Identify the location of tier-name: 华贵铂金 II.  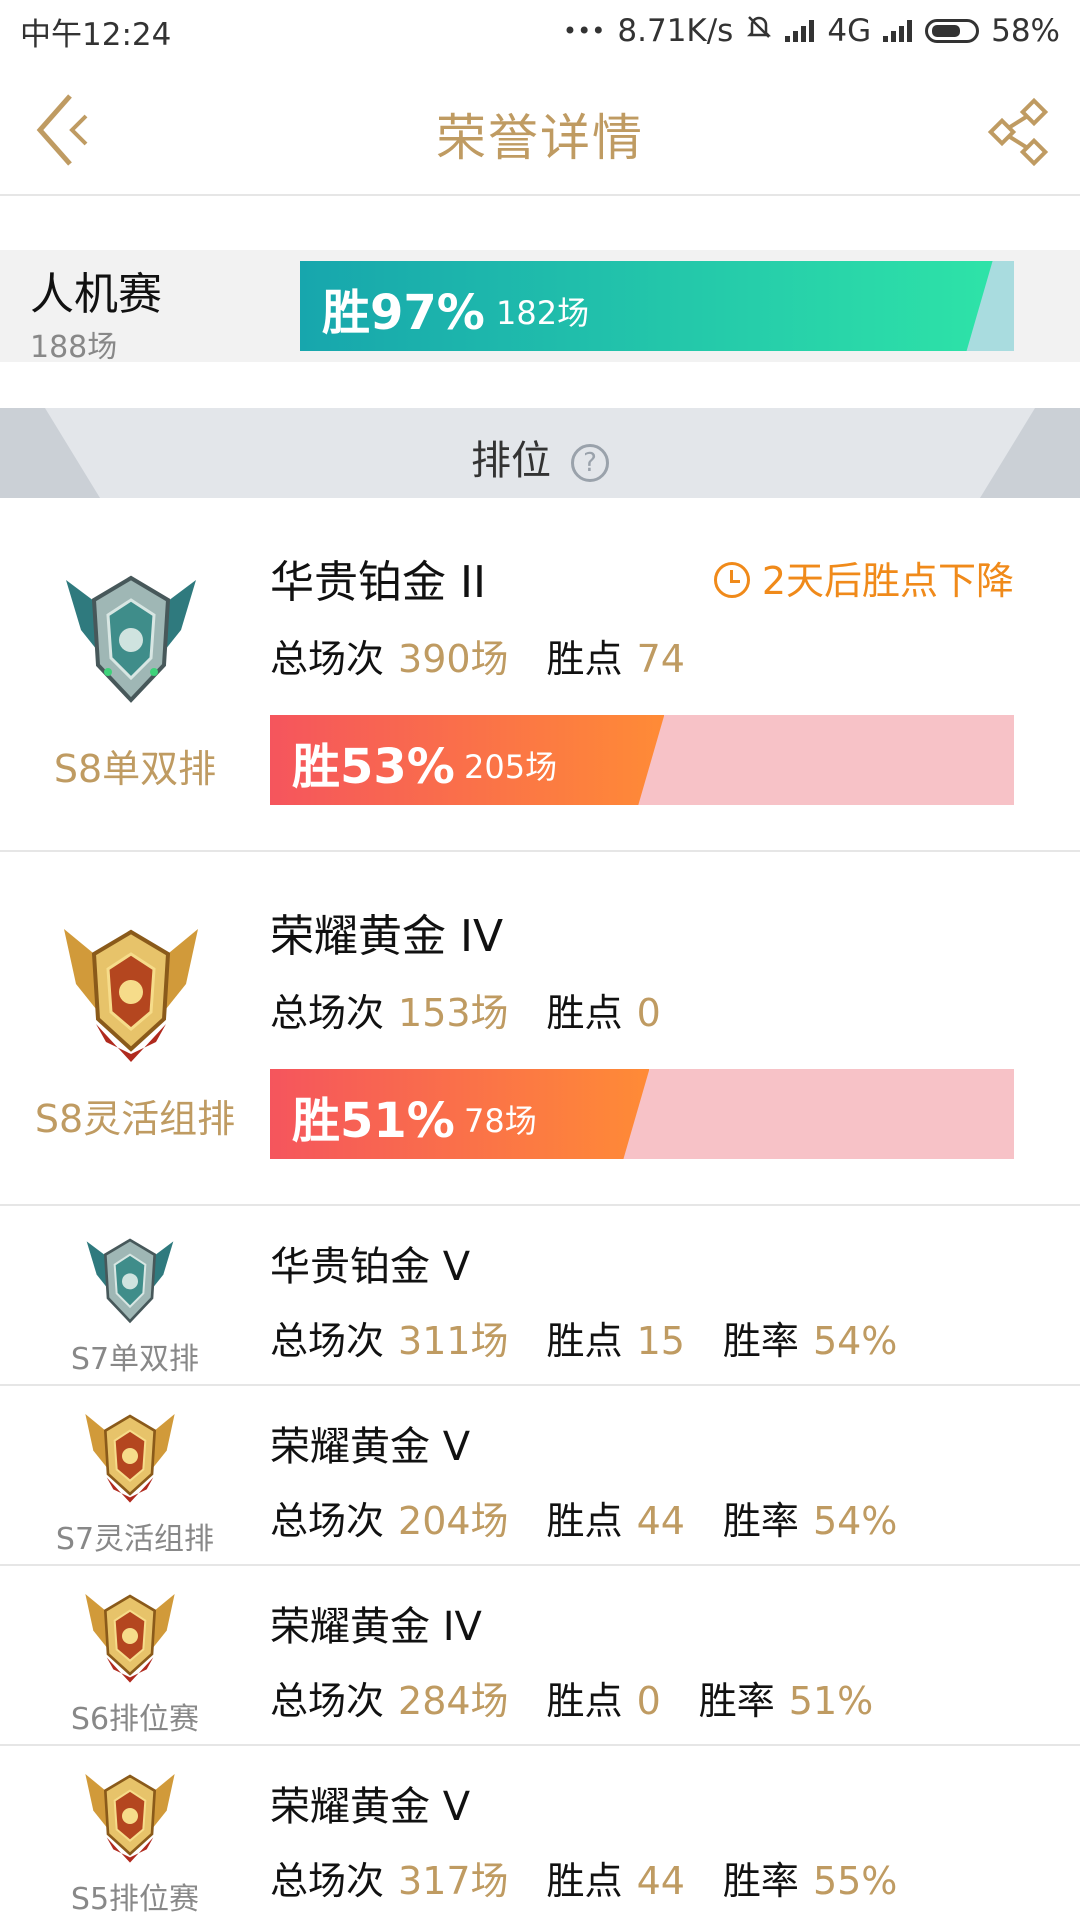
(378, 582).